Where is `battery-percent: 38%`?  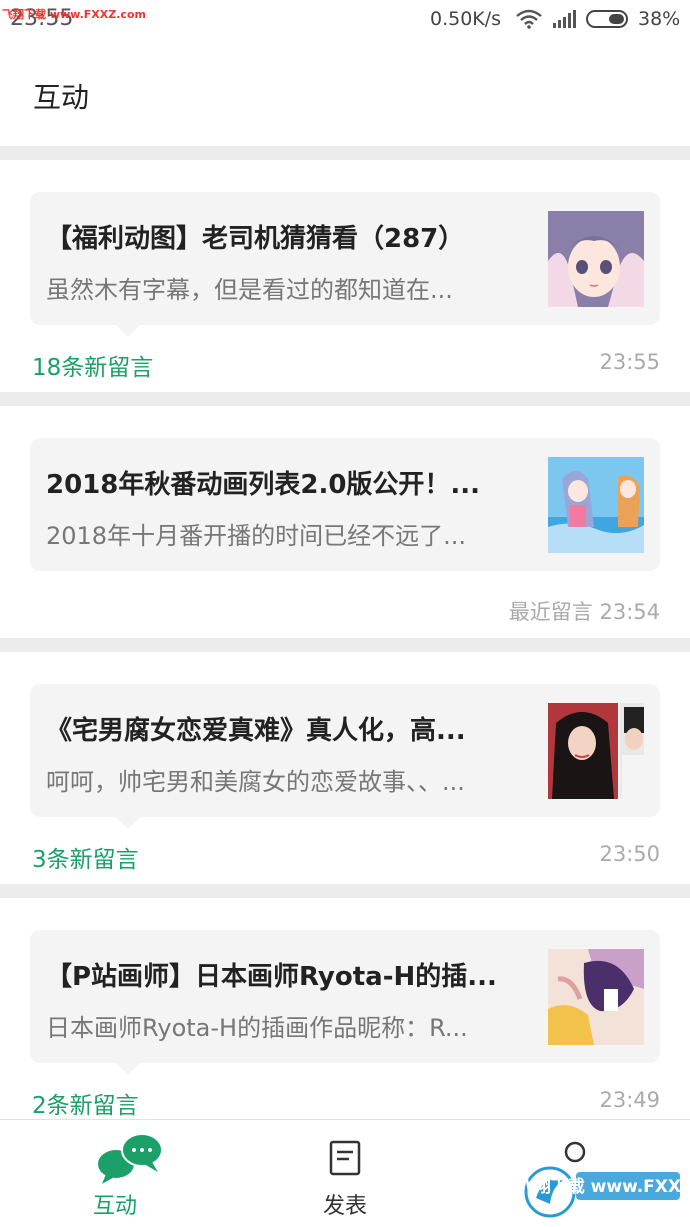
battery-percent: 38% is located at coordinates (659, 19).